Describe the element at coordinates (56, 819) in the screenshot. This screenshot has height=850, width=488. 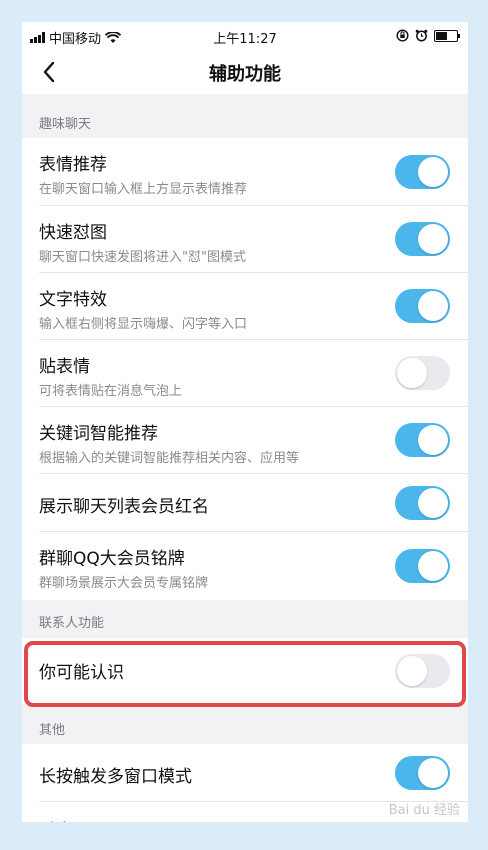
I see `setting-title: 重点` at that location.